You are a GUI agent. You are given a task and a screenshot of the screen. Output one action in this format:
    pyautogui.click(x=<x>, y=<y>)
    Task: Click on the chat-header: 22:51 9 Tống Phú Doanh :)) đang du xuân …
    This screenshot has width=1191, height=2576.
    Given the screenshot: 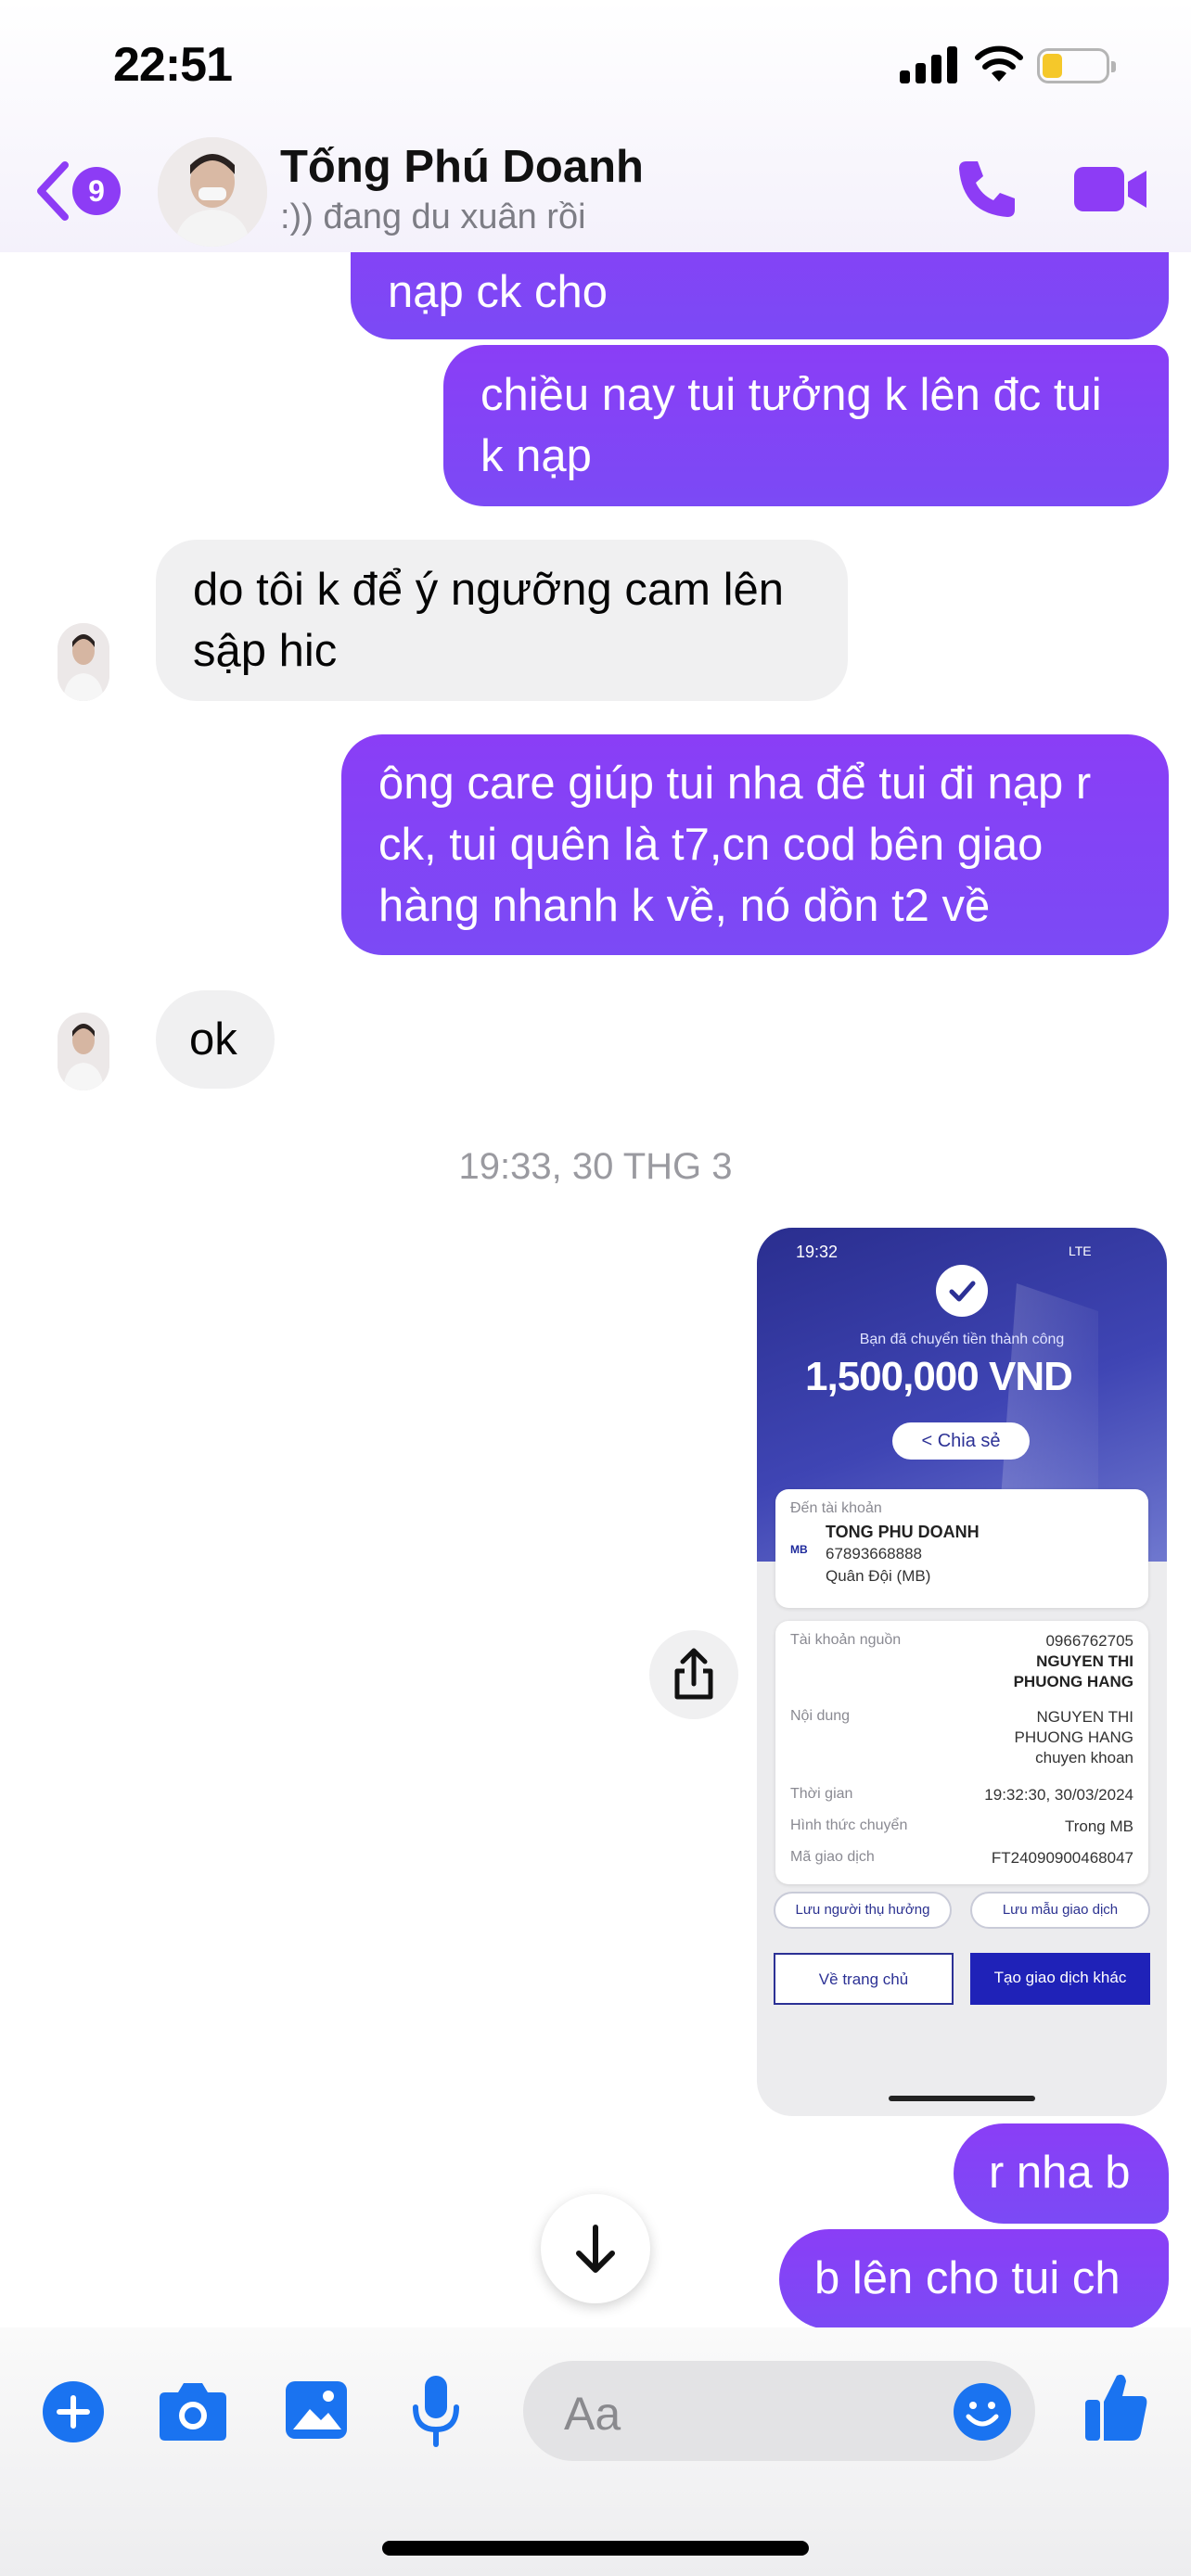 What is the action you would take?
    pyautogui.click(x=595, y=126)
    